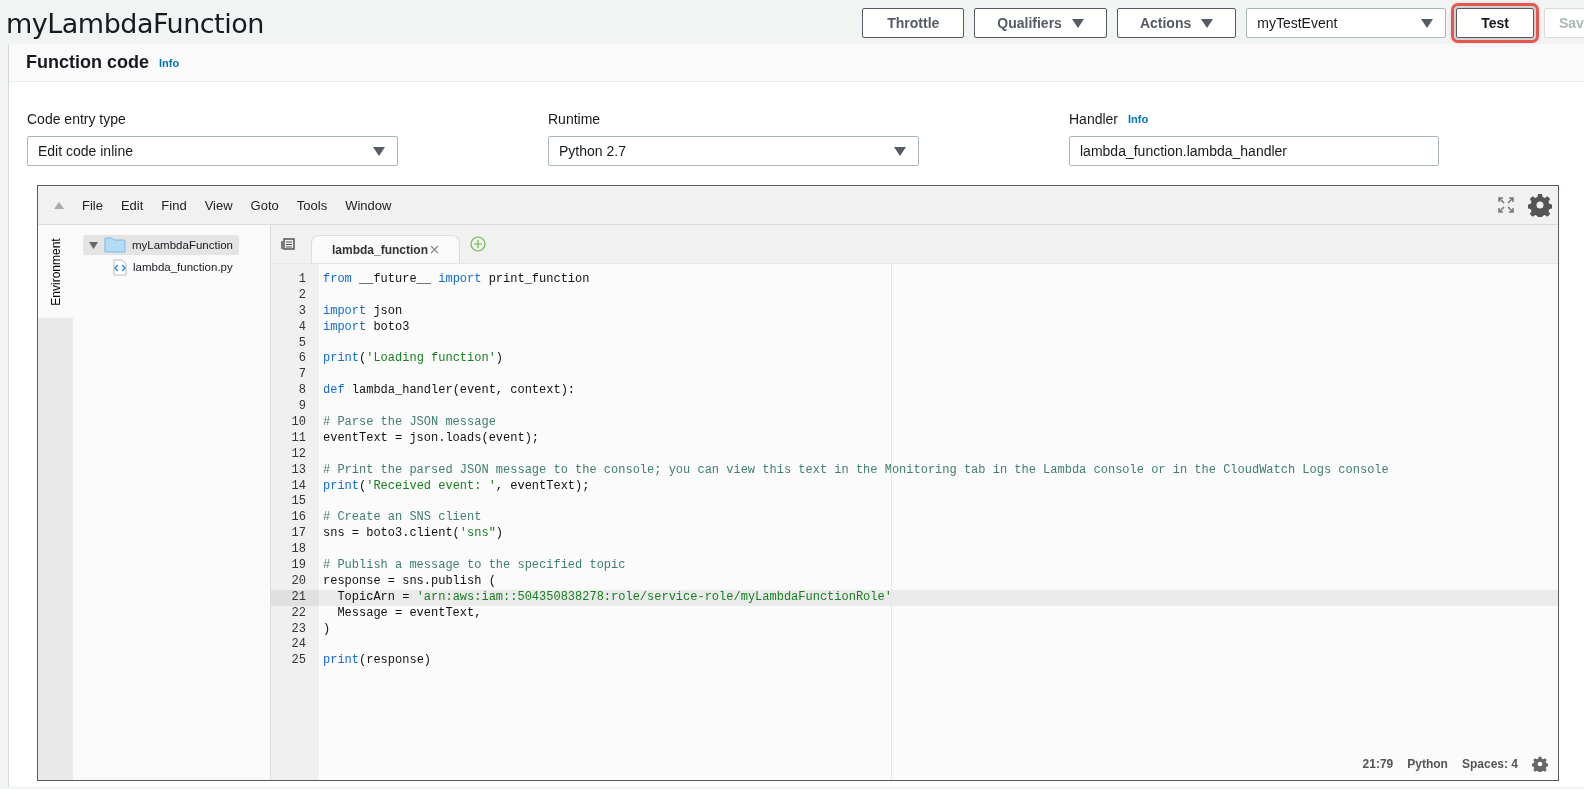  Describe the element at coordinates (409, 423) in the screenshot. I see `code-line: # Parse the JSON message` at that location.